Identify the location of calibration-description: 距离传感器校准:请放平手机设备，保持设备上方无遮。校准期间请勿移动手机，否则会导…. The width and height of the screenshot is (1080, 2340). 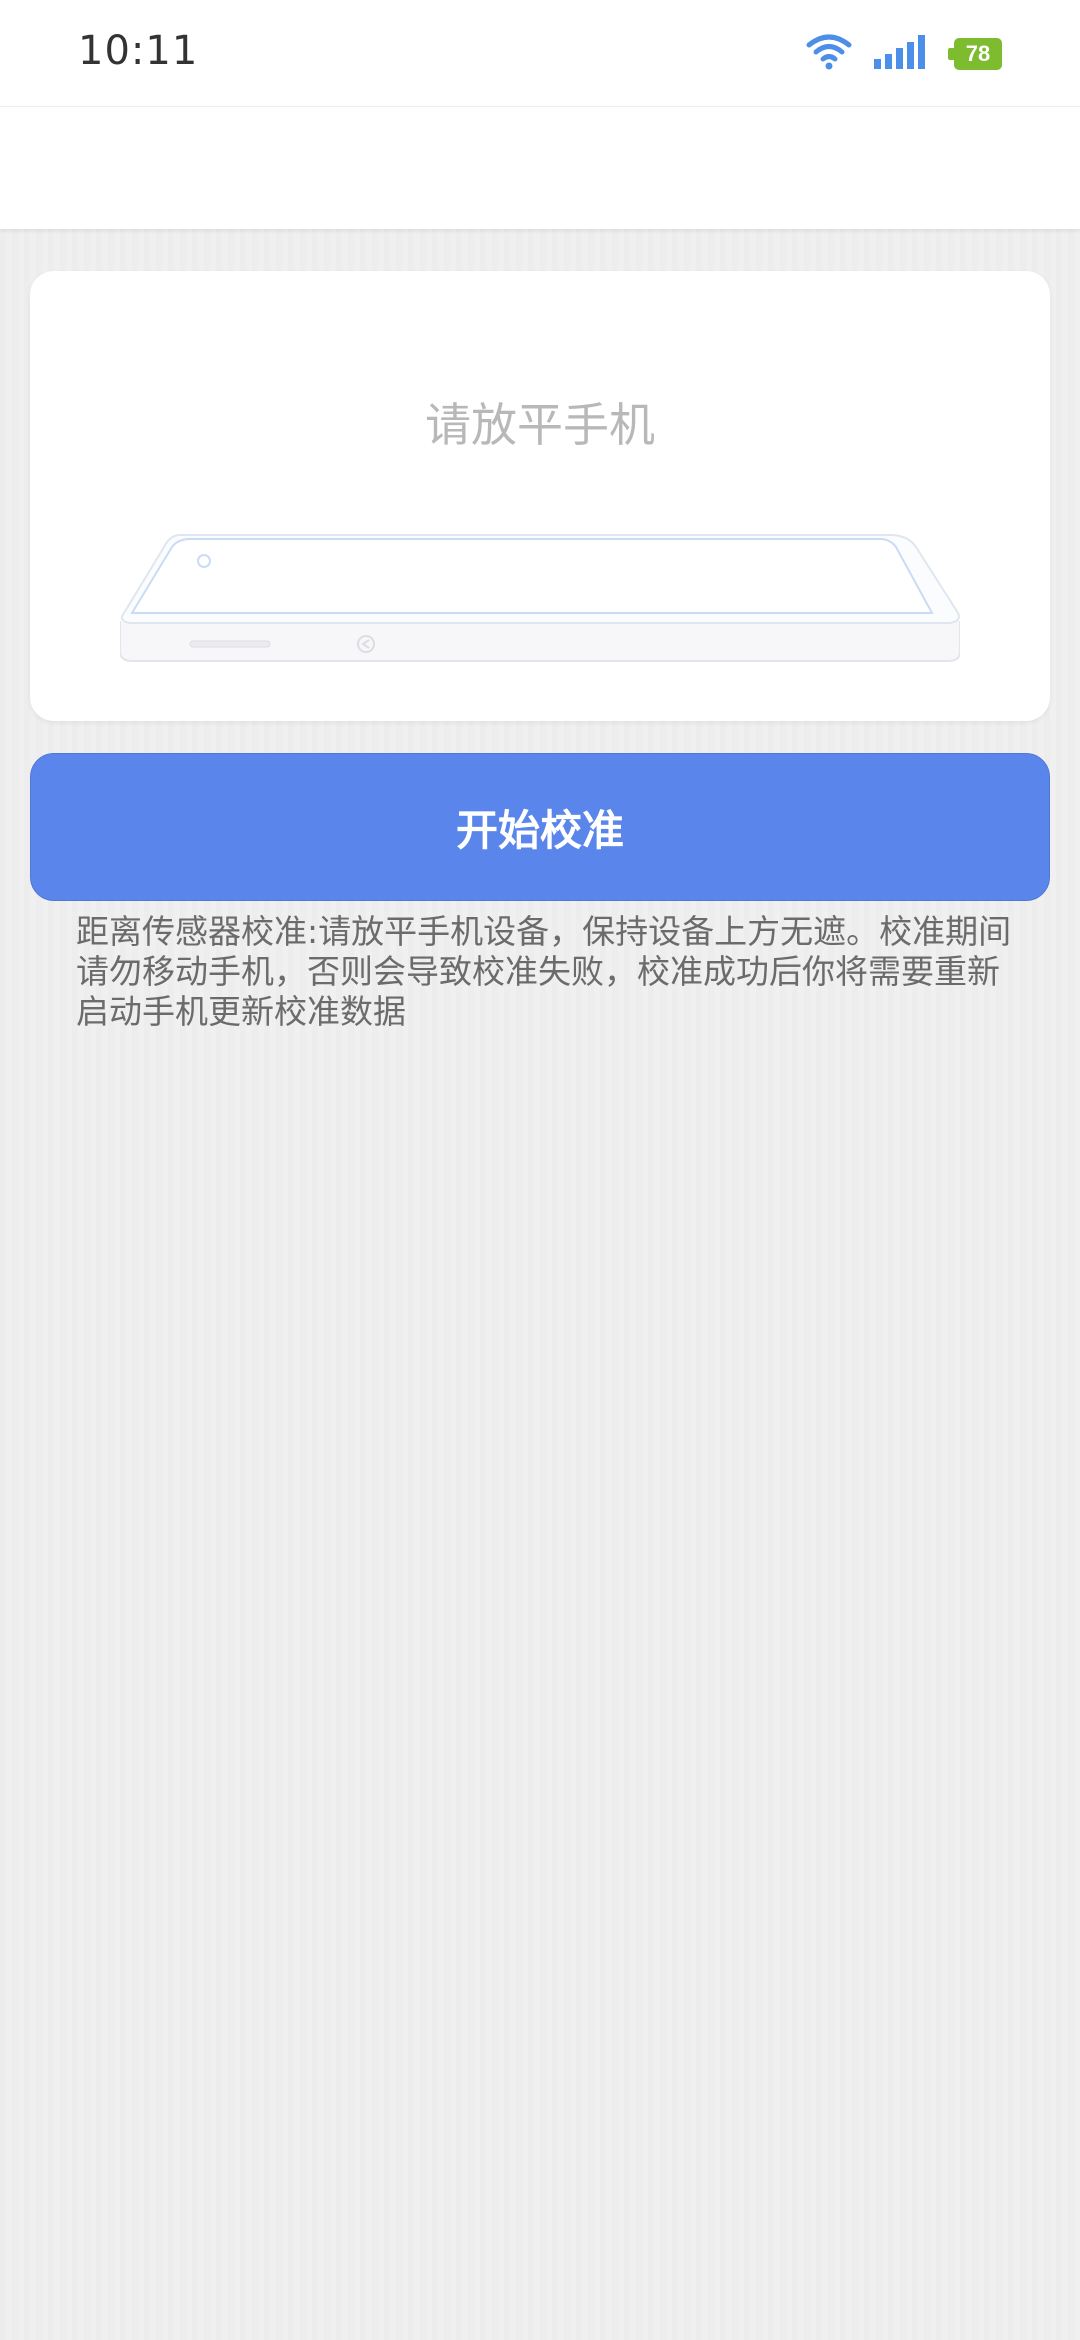
(544, 971).